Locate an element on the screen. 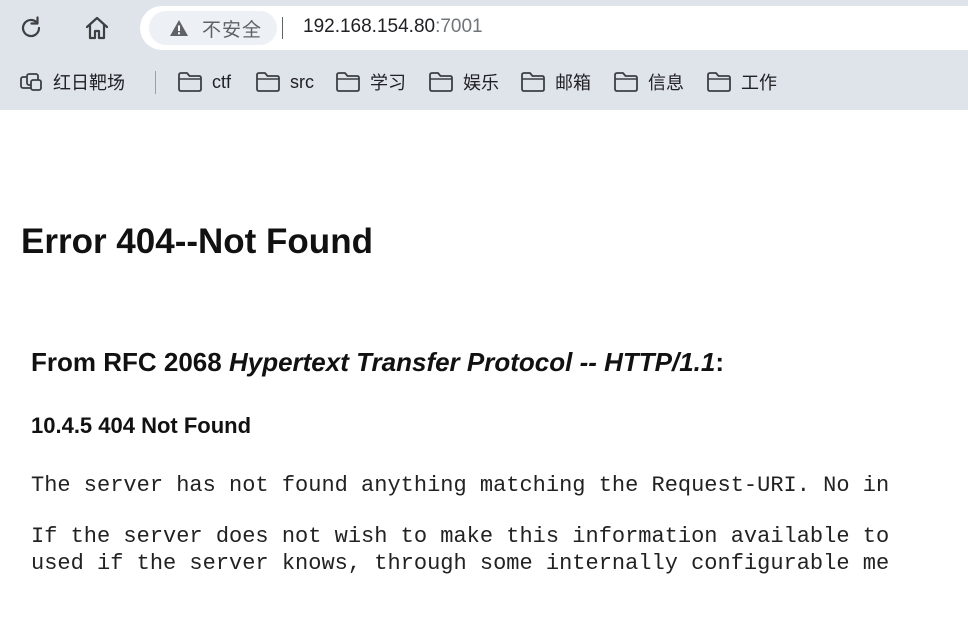  bookmark-folder-study: 学习 is located at coordinates (370, 82).